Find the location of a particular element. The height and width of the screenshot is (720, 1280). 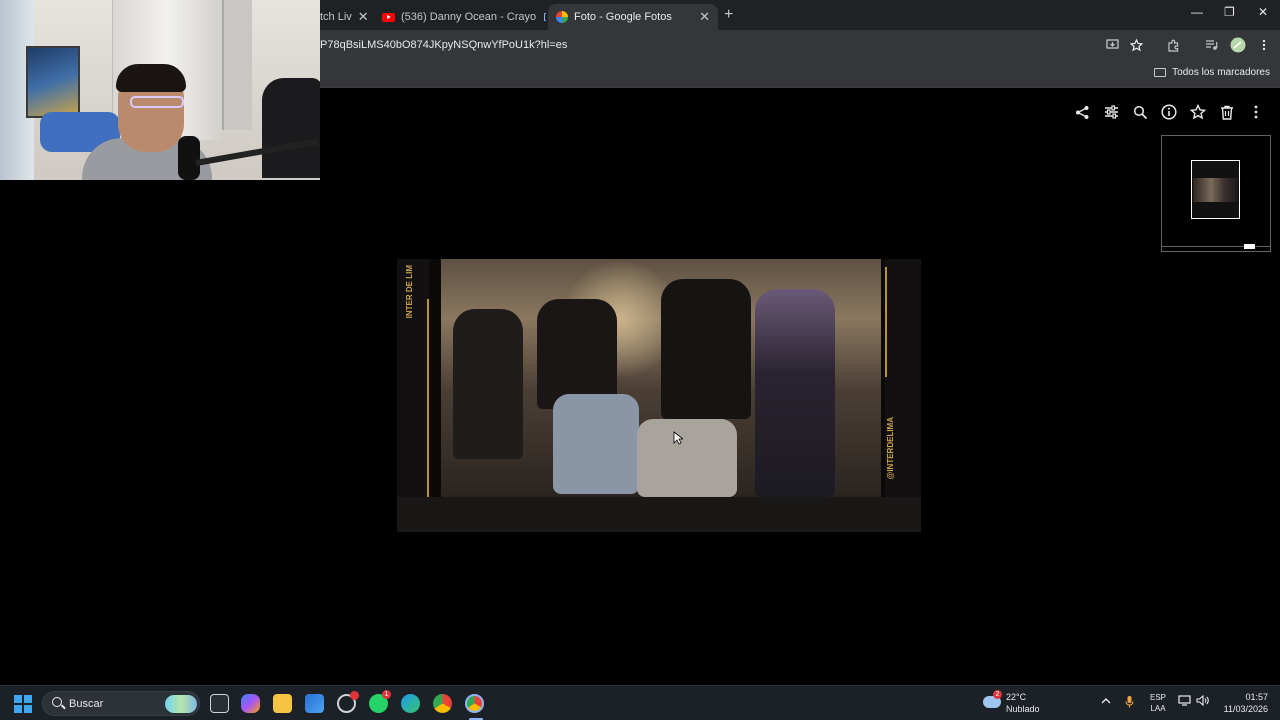

weather-temperature: 22°C is located at coordinates (1016, 697).